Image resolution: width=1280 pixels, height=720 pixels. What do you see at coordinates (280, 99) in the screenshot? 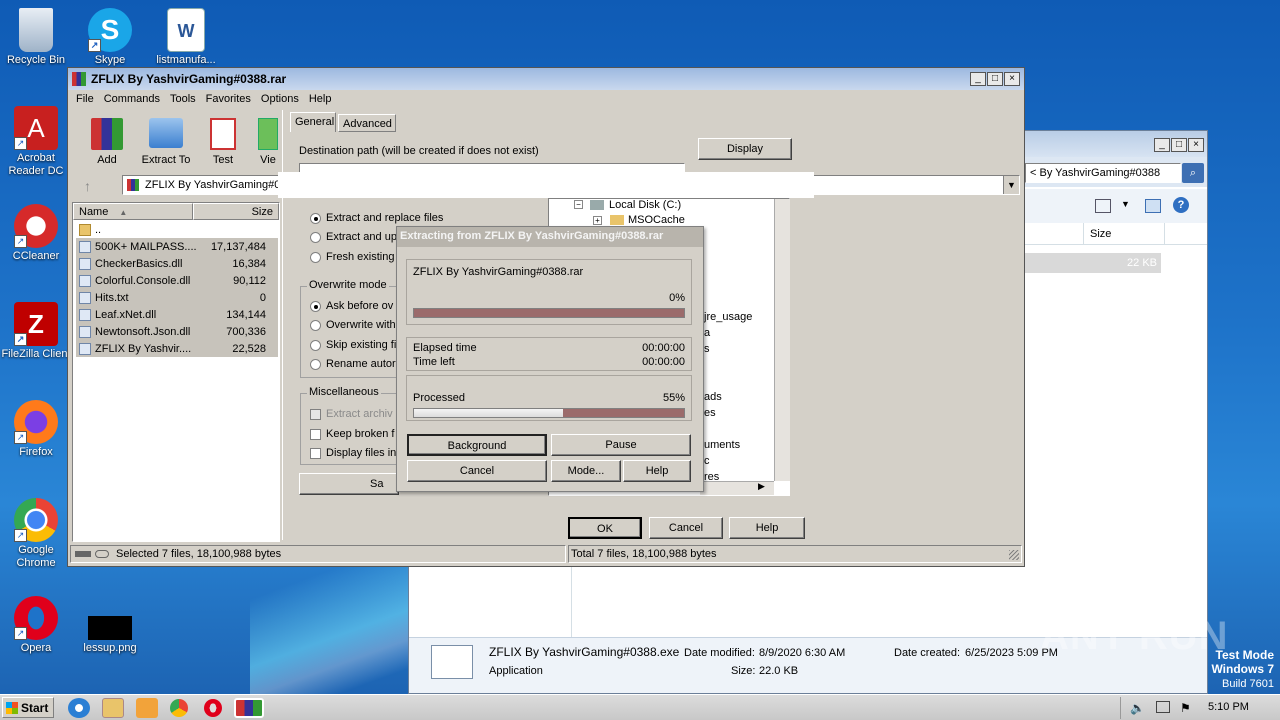
I see `menu-options: Options` at bounding box center [280, 99].